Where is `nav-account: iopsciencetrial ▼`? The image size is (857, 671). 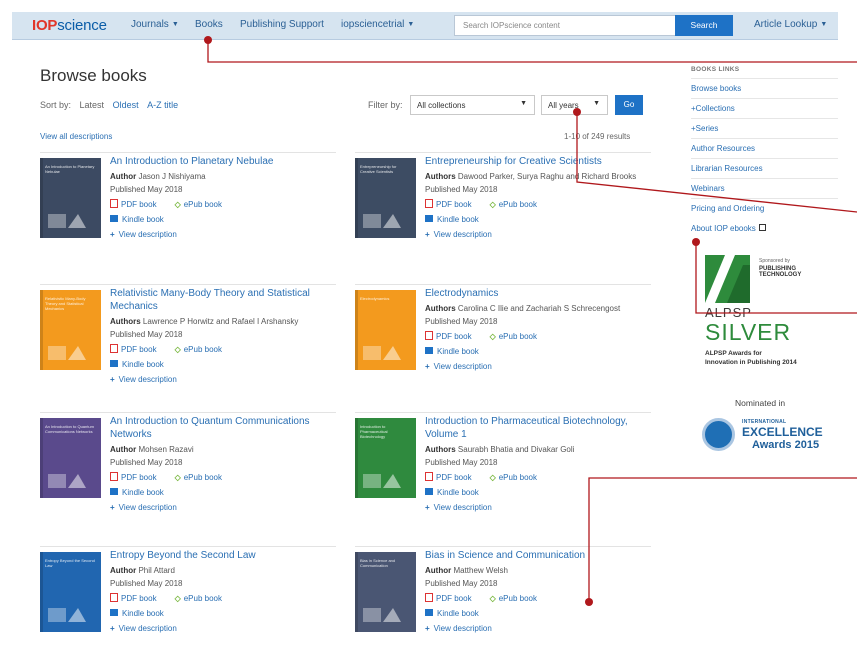
nav-account: iopsciencetrial ▼ is located at coordinates (377, 24).